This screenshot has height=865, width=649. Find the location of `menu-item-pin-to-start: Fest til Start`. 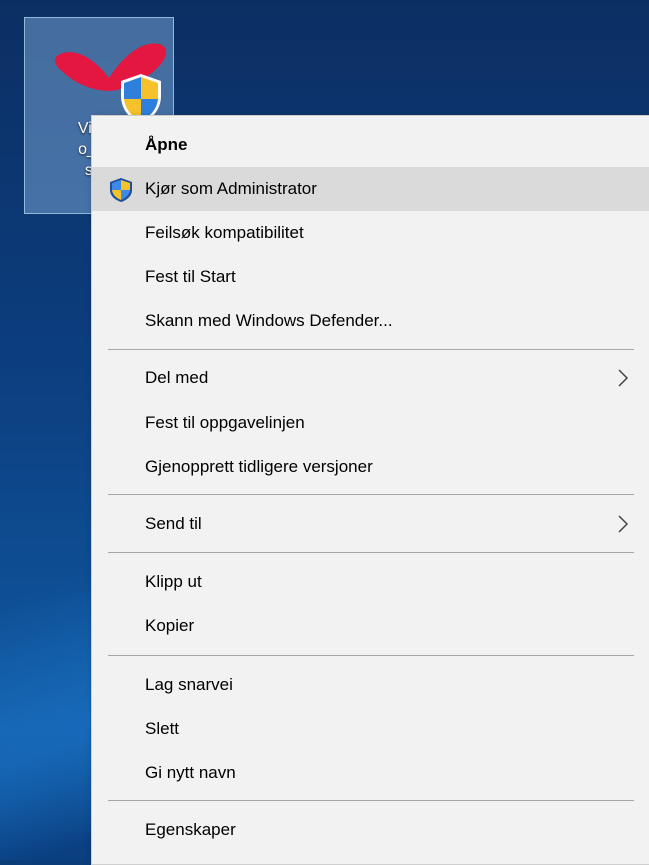

menu-item-pin-to-start: Fest til Start is located at coordinates (370, 277).